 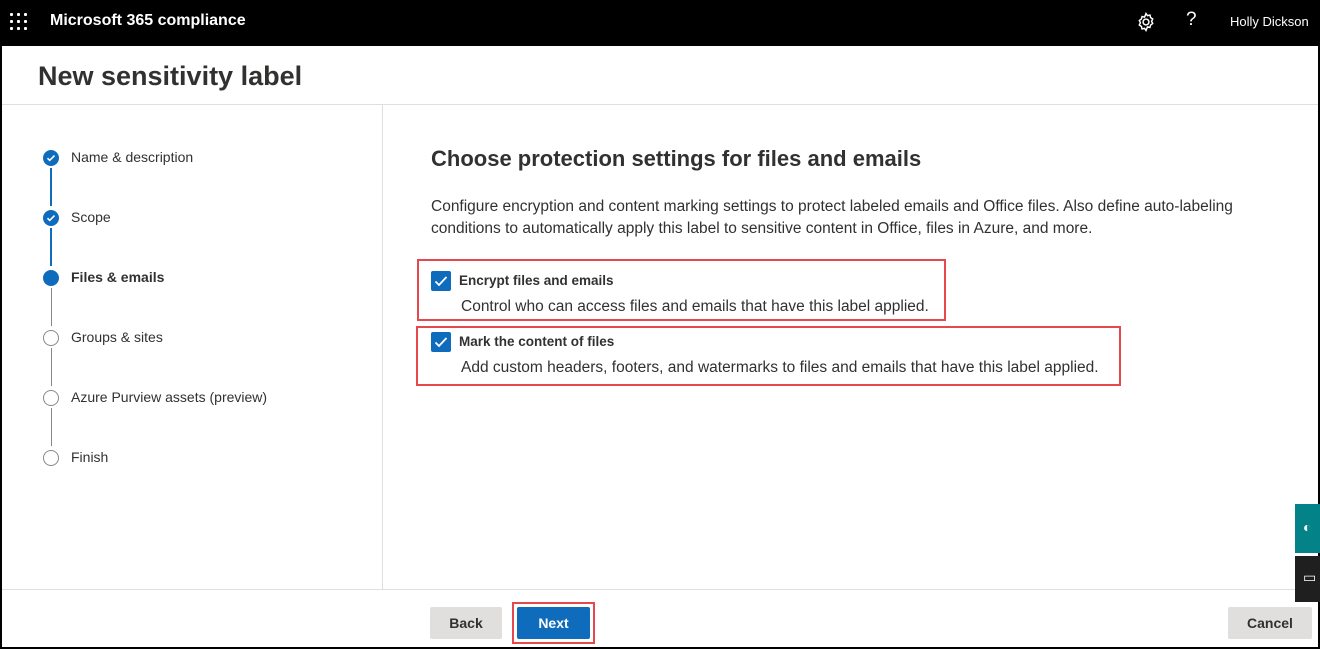 I want to click on side-feedback-tab: ▭, so click(x=1307, y=579).